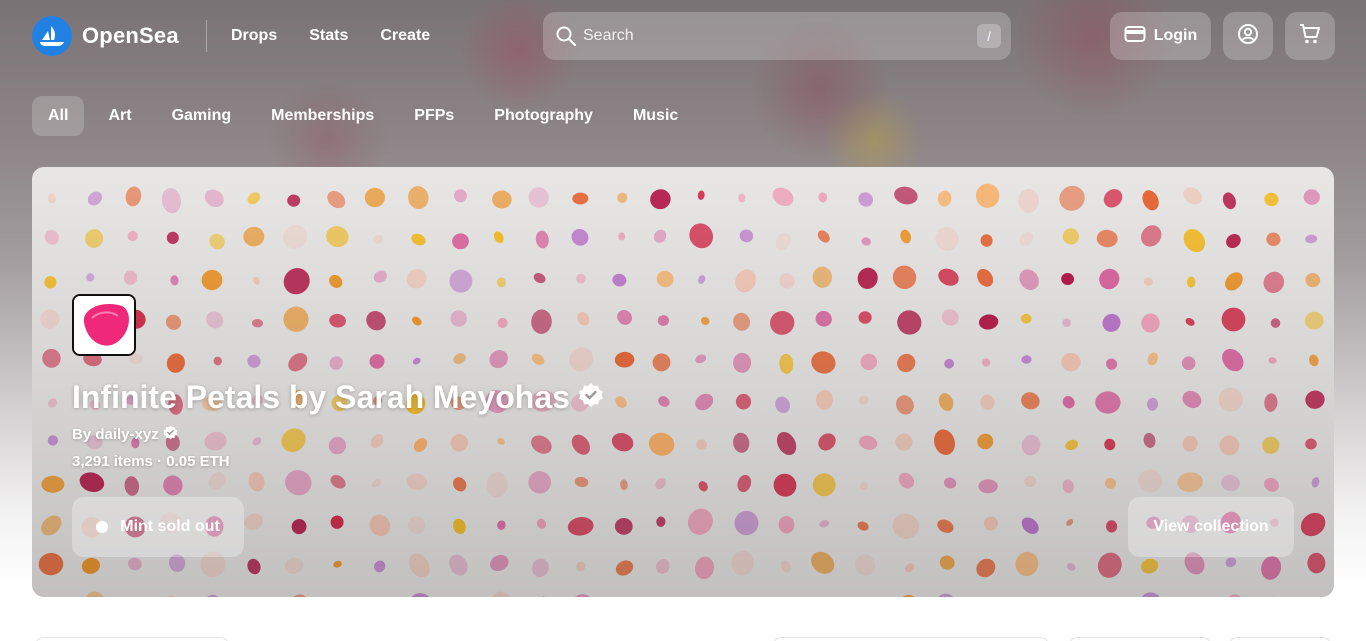 This screenshot has width=1366, height=641. What do you see at coordinates (58, 116) in the screenshot?
I see `tab-all: All` at bounding box center [58, 116].